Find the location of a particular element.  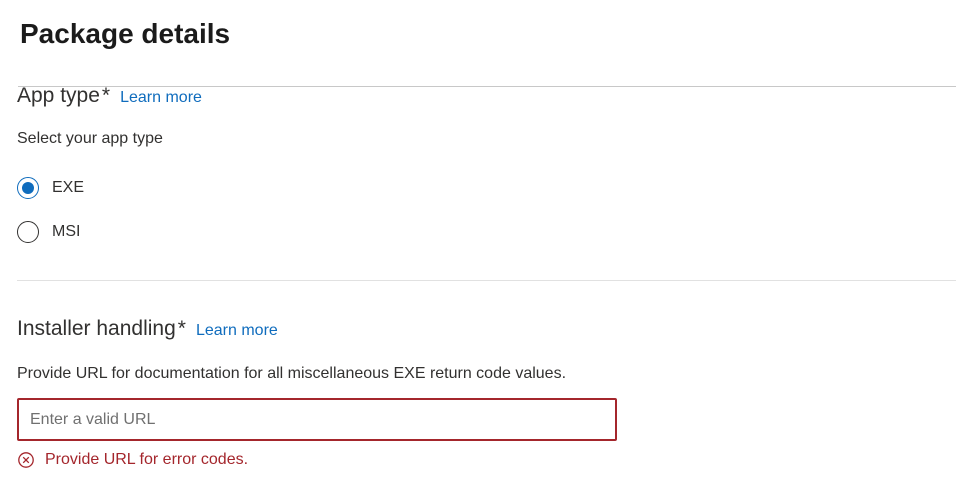

radio-selected-dot is located at coordinates (28, 188).